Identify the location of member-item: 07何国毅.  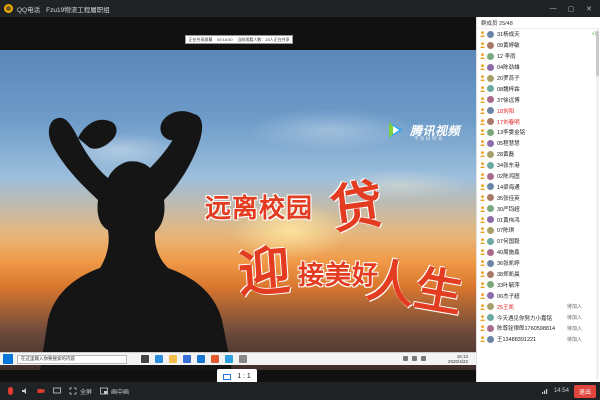
(538, 241).